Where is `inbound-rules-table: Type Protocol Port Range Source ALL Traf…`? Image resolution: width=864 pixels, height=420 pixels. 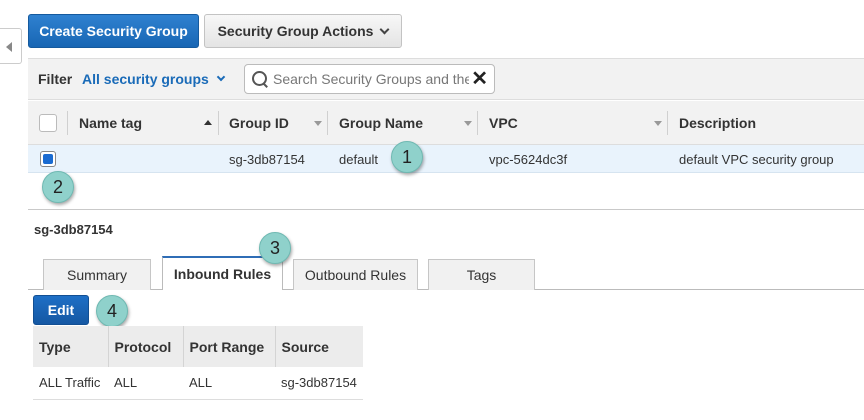
inbound-rules-table: Type Protocol Port Range Source ALL Traf… is located at coordinates (198, 363).